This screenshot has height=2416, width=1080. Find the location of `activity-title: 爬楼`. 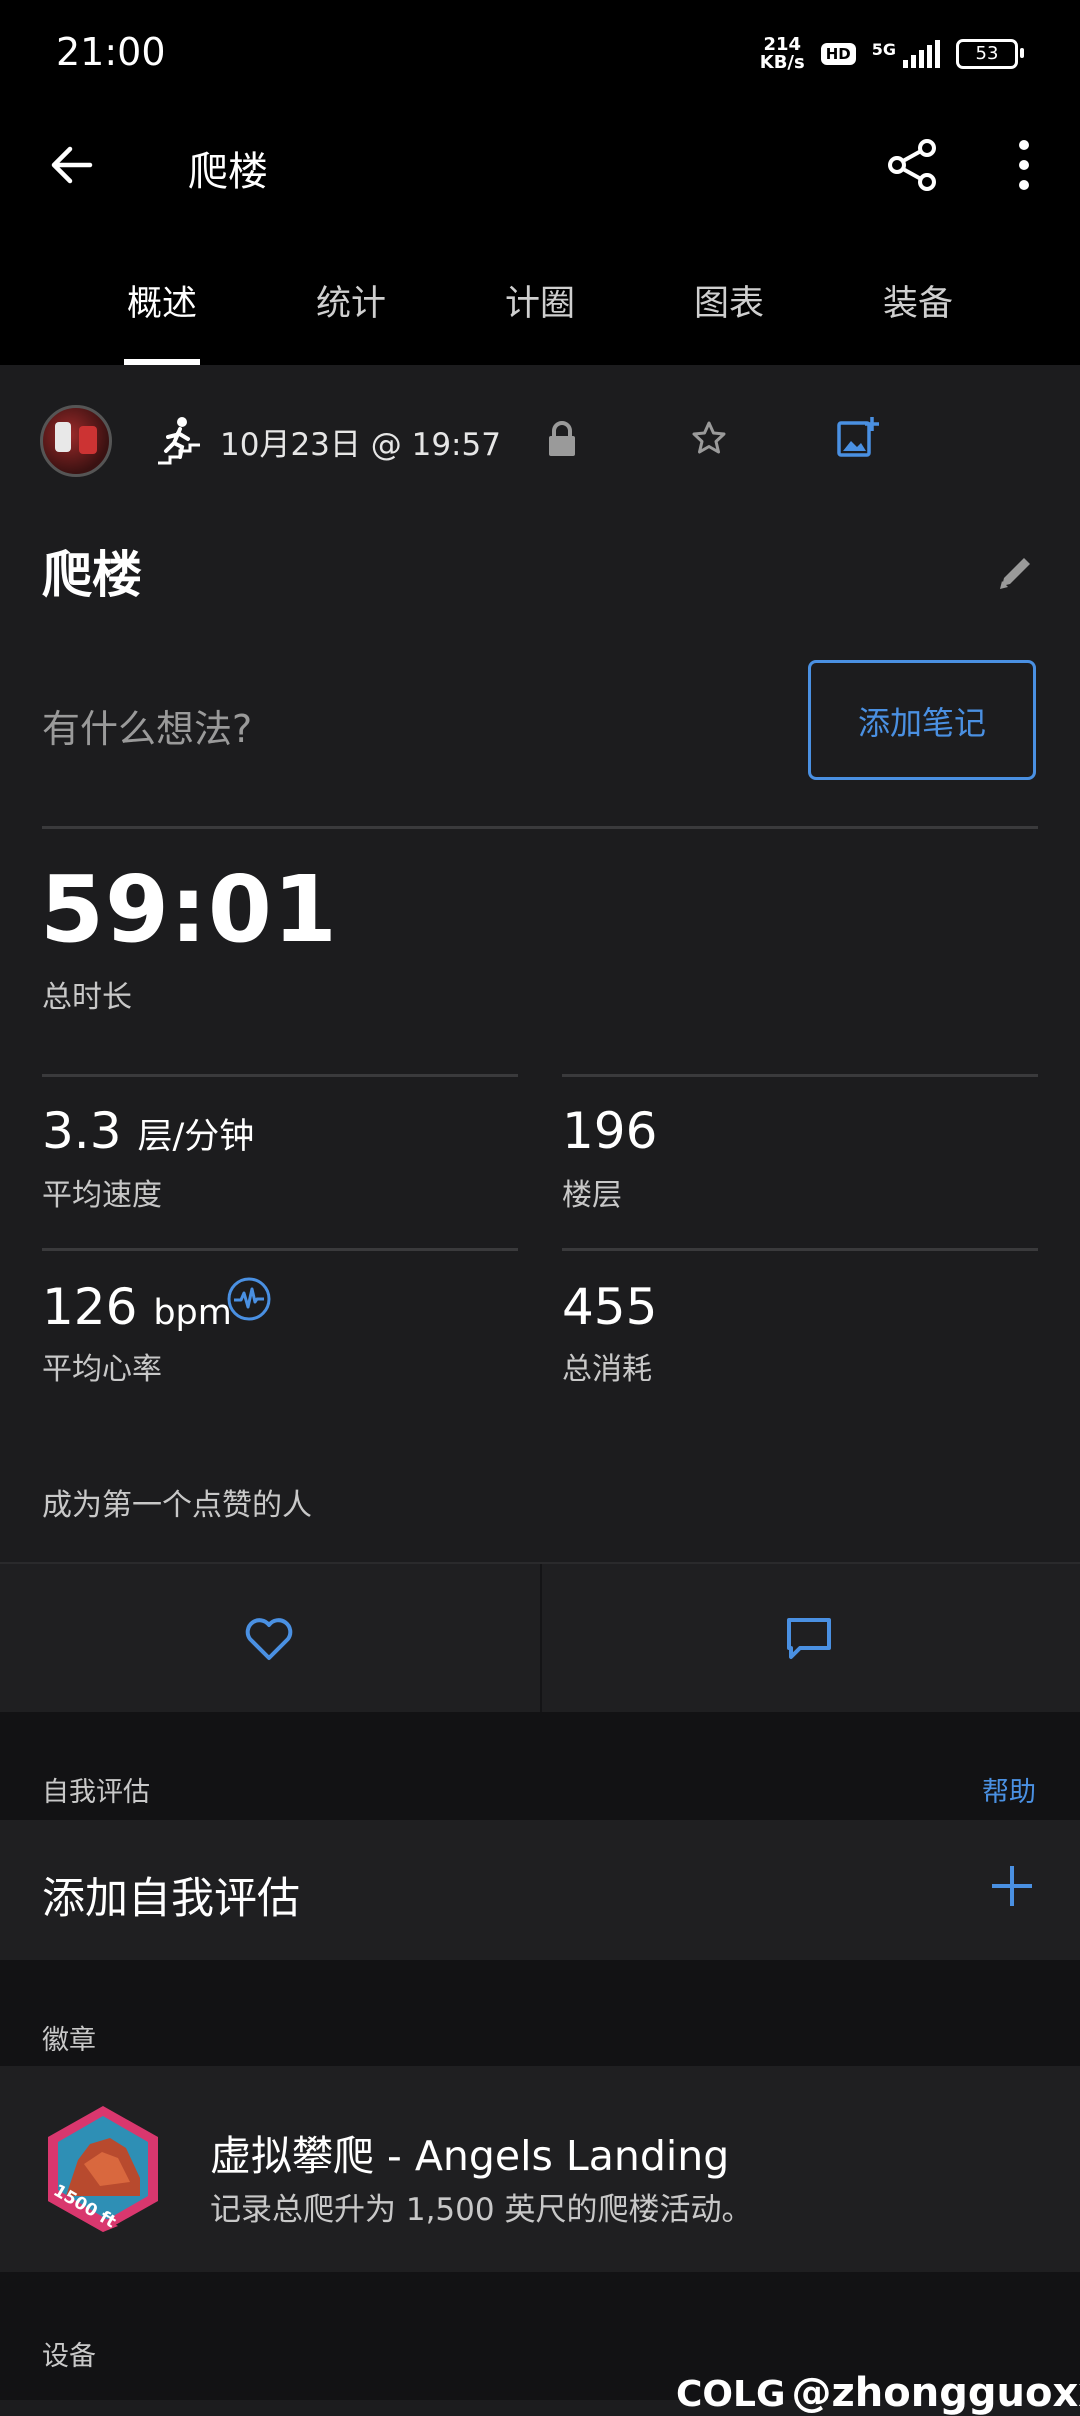

activity-title: 爬楼 is located at coordinates (92, 575).